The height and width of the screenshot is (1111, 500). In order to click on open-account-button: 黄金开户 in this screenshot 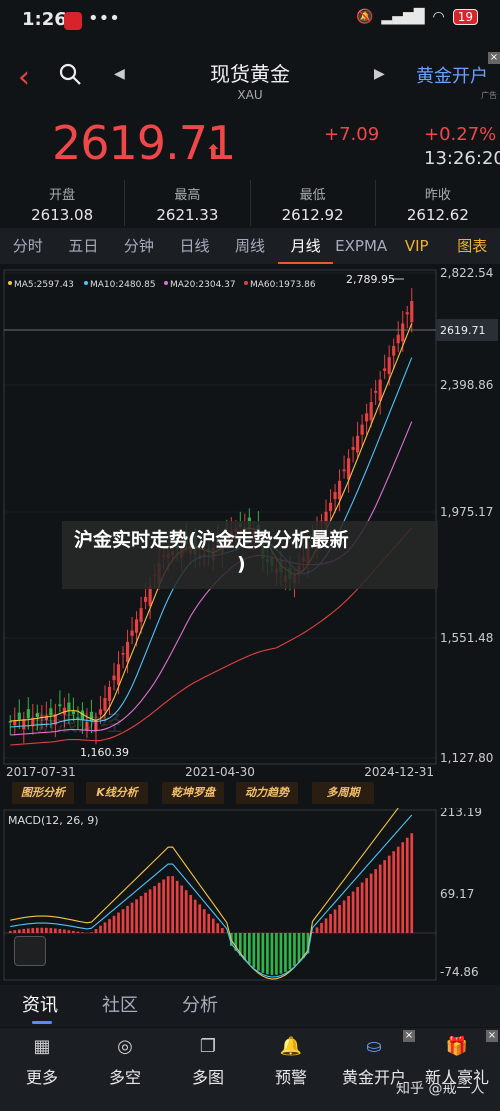, I will do `click(452, 75)`.